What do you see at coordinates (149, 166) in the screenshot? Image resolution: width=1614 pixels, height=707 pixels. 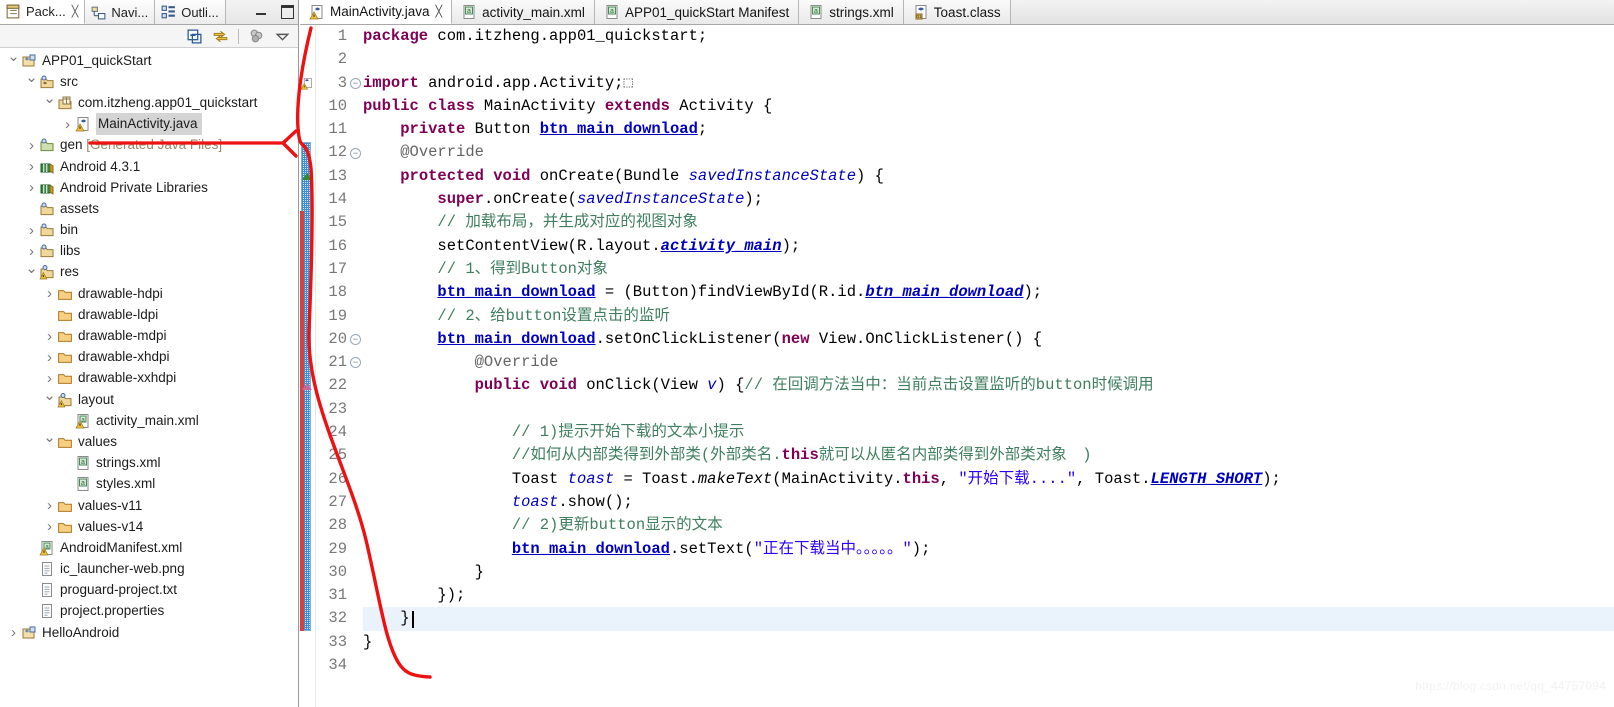 I see `tree-item-android-4-3-1: Android 4.3.1` at bounding box center [149, 166].